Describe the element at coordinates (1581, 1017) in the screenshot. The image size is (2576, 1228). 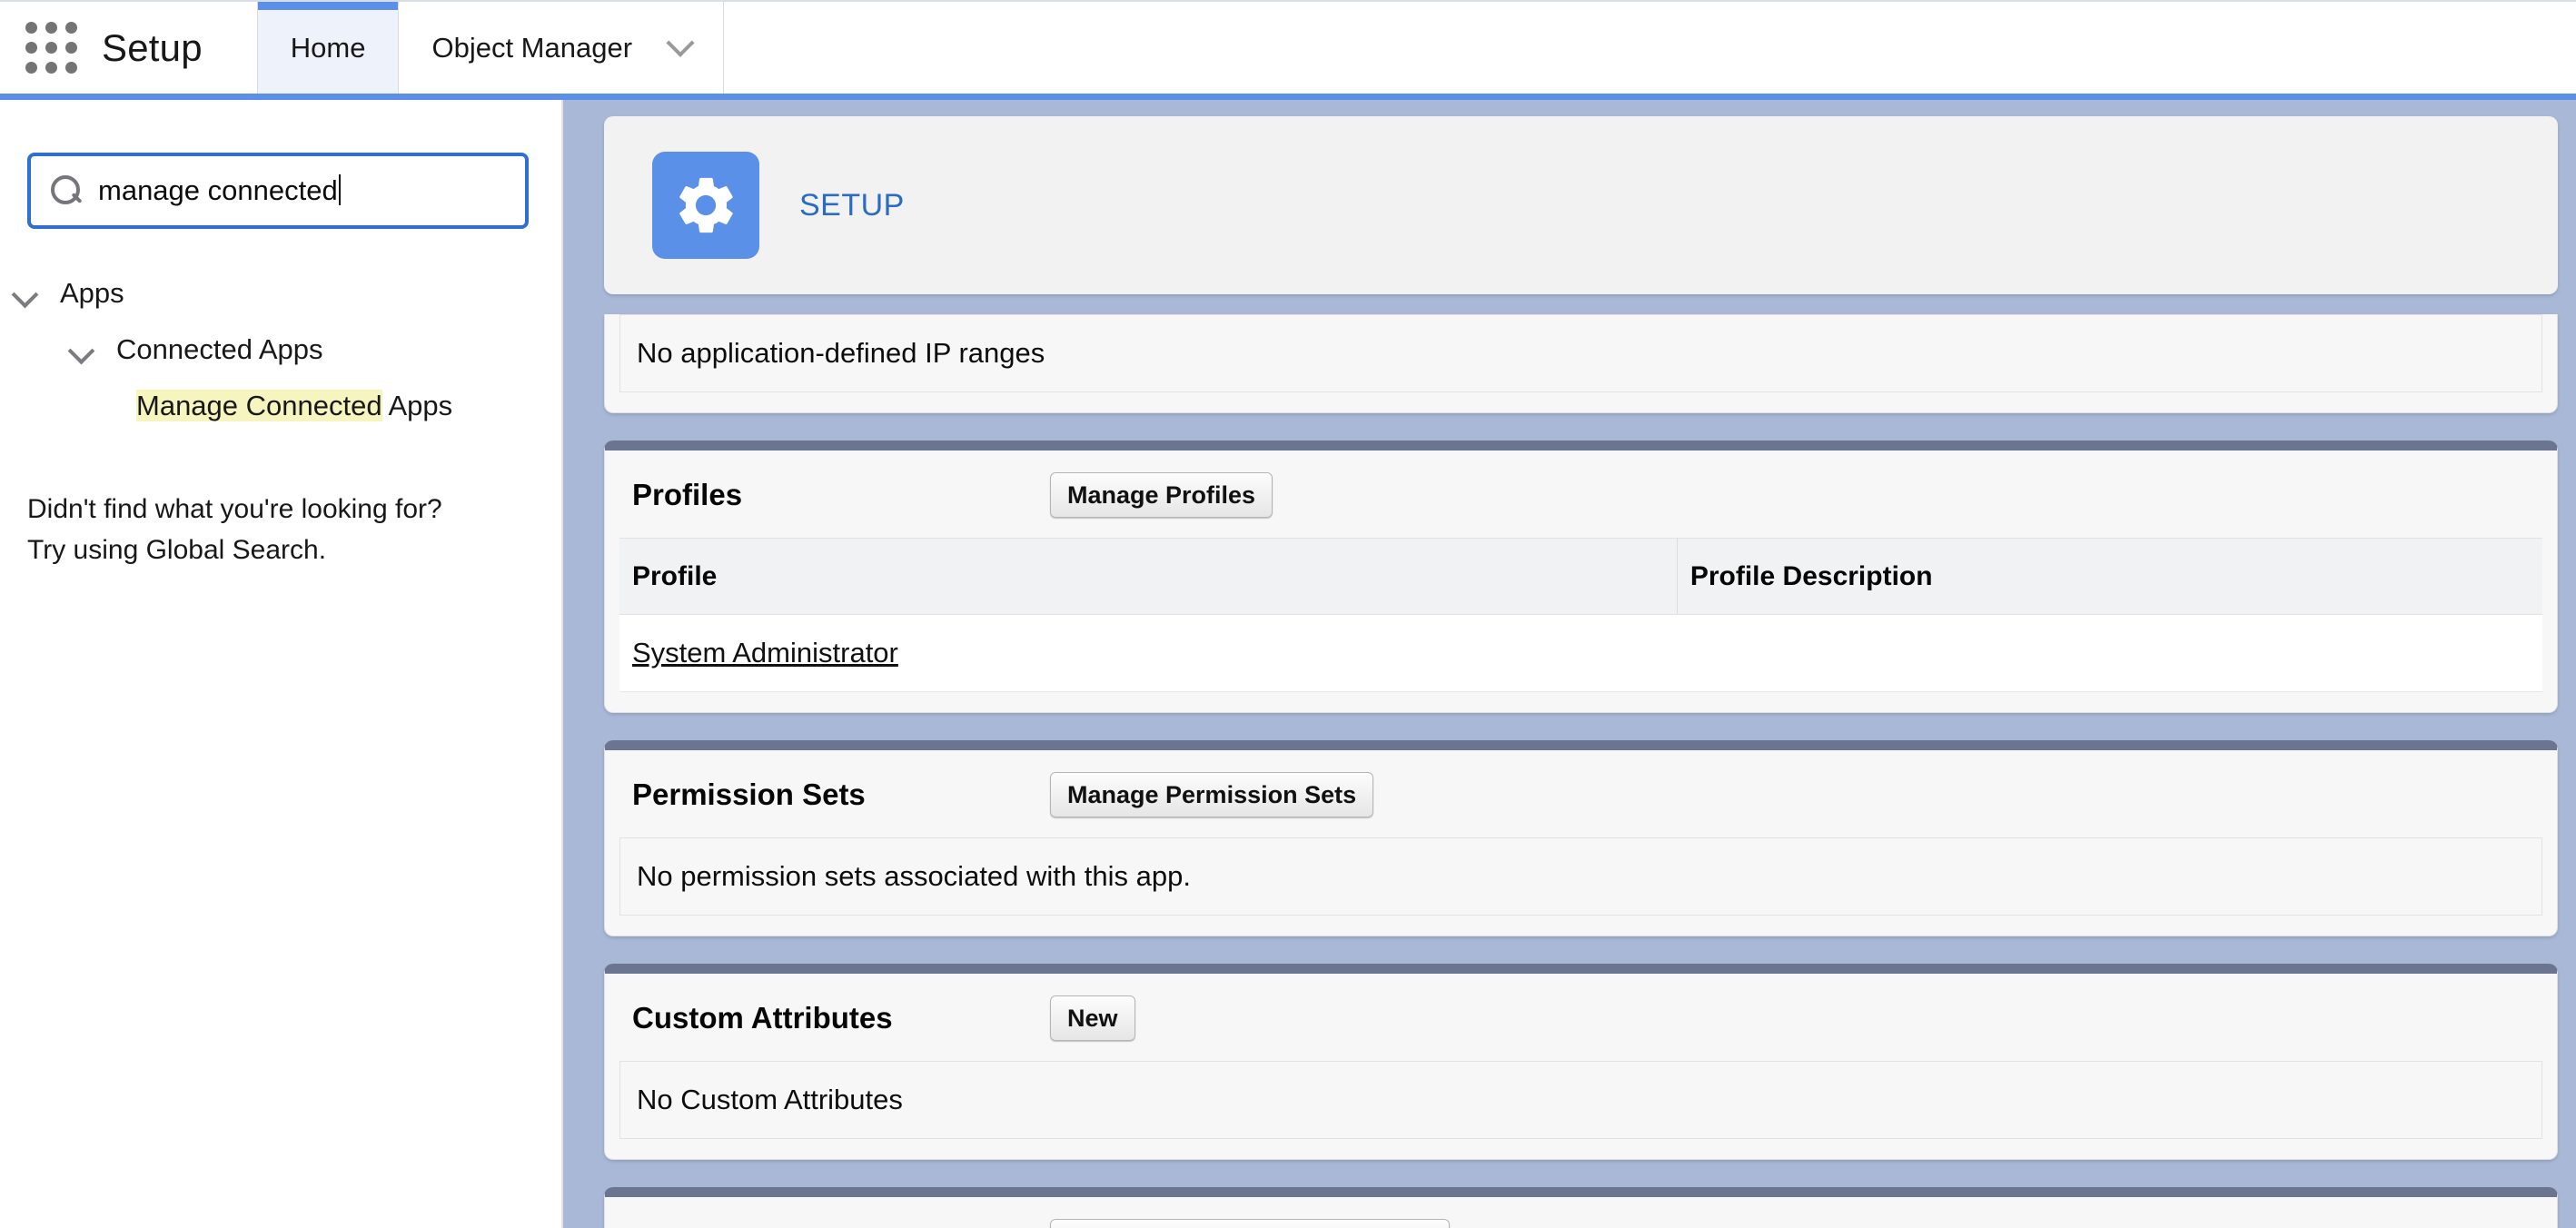
I see `panel-custom-attributes-header: Custom Attributes New` at that location.